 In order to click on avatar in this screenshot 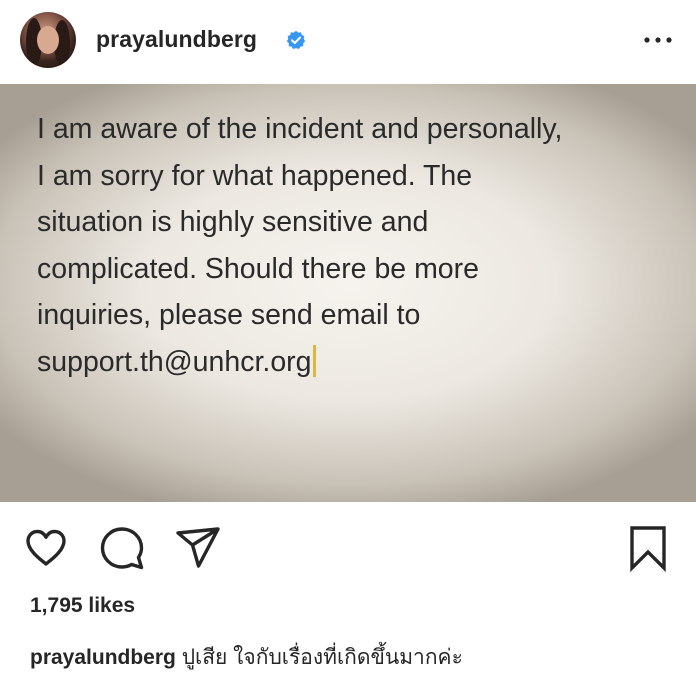, I will do `click(48, 40)`.